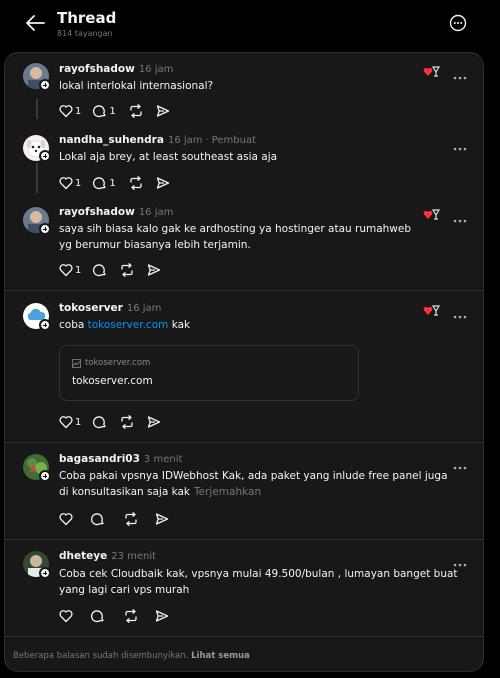  I want to click on hidden-replies-text: Beberapa balasan sudah disembunyikan., so click(101, 656).